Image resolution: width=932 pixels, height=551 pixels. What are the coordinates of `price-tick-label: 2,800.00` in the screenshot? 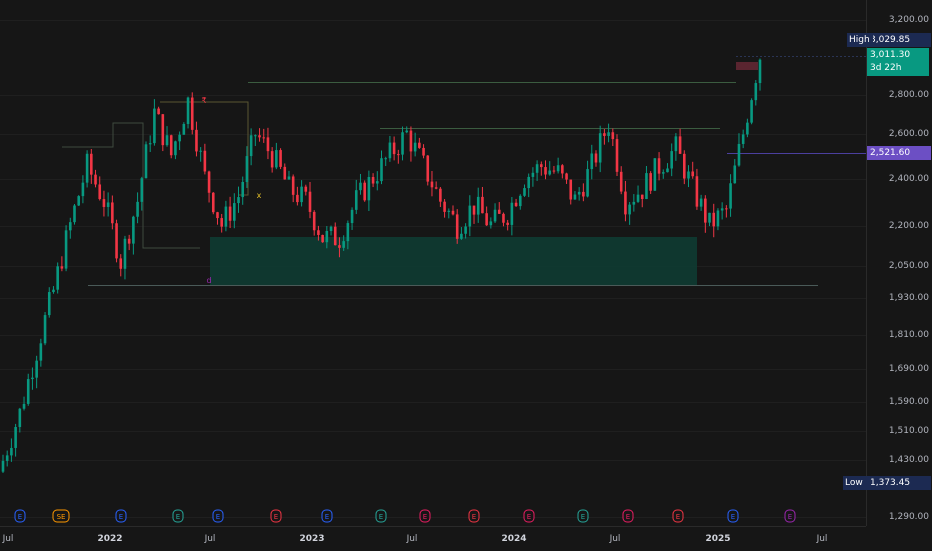 It's located at (908, 95).